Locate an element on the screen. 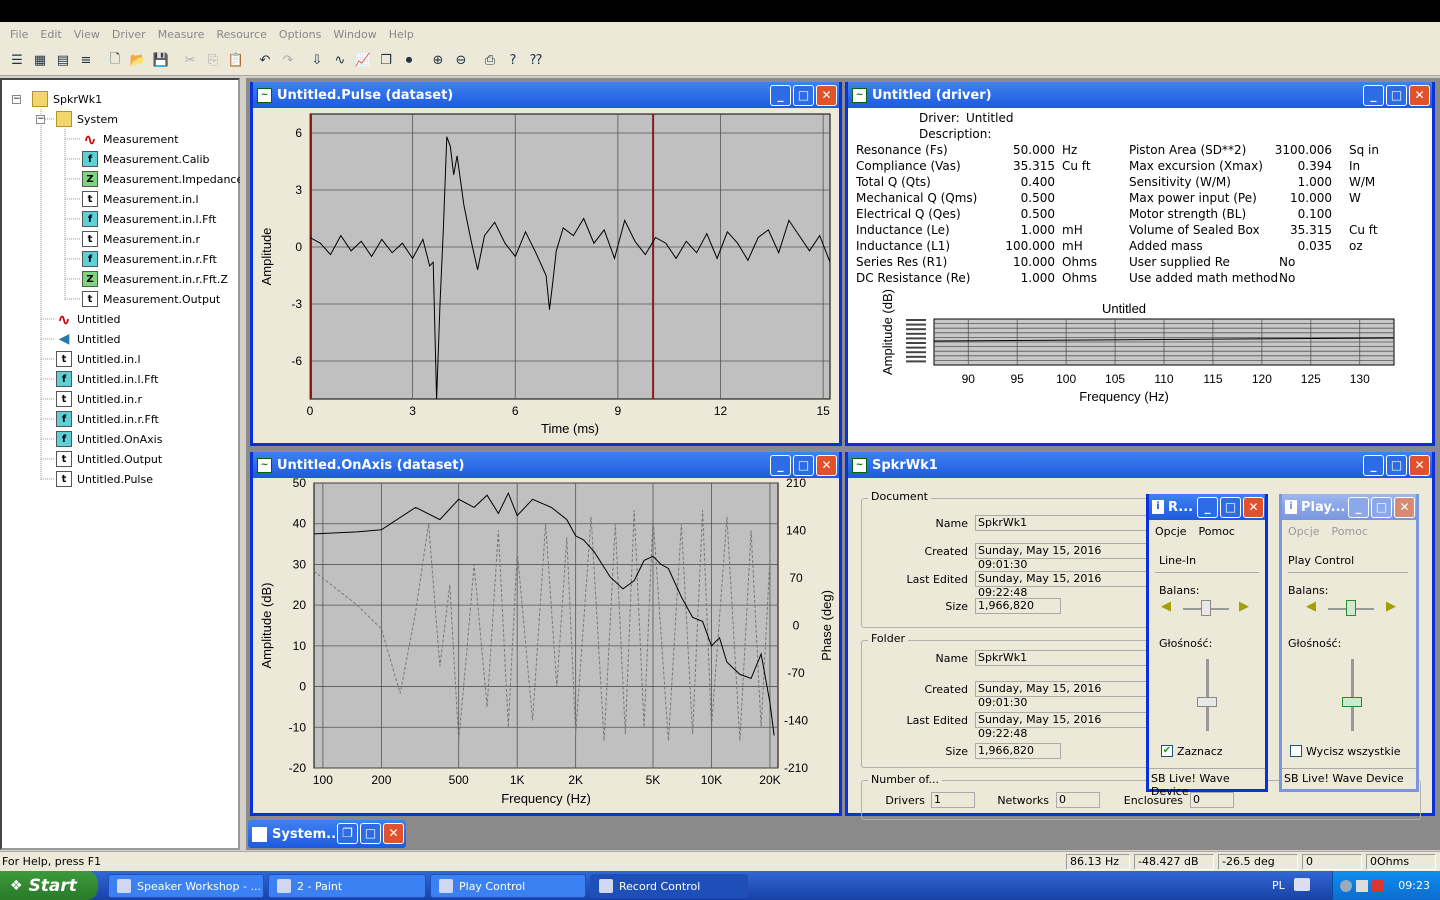 The width and height of the screenshot is (1440, 900). tree-item: t Measurement.in.r is located at coordinates (141, 239).